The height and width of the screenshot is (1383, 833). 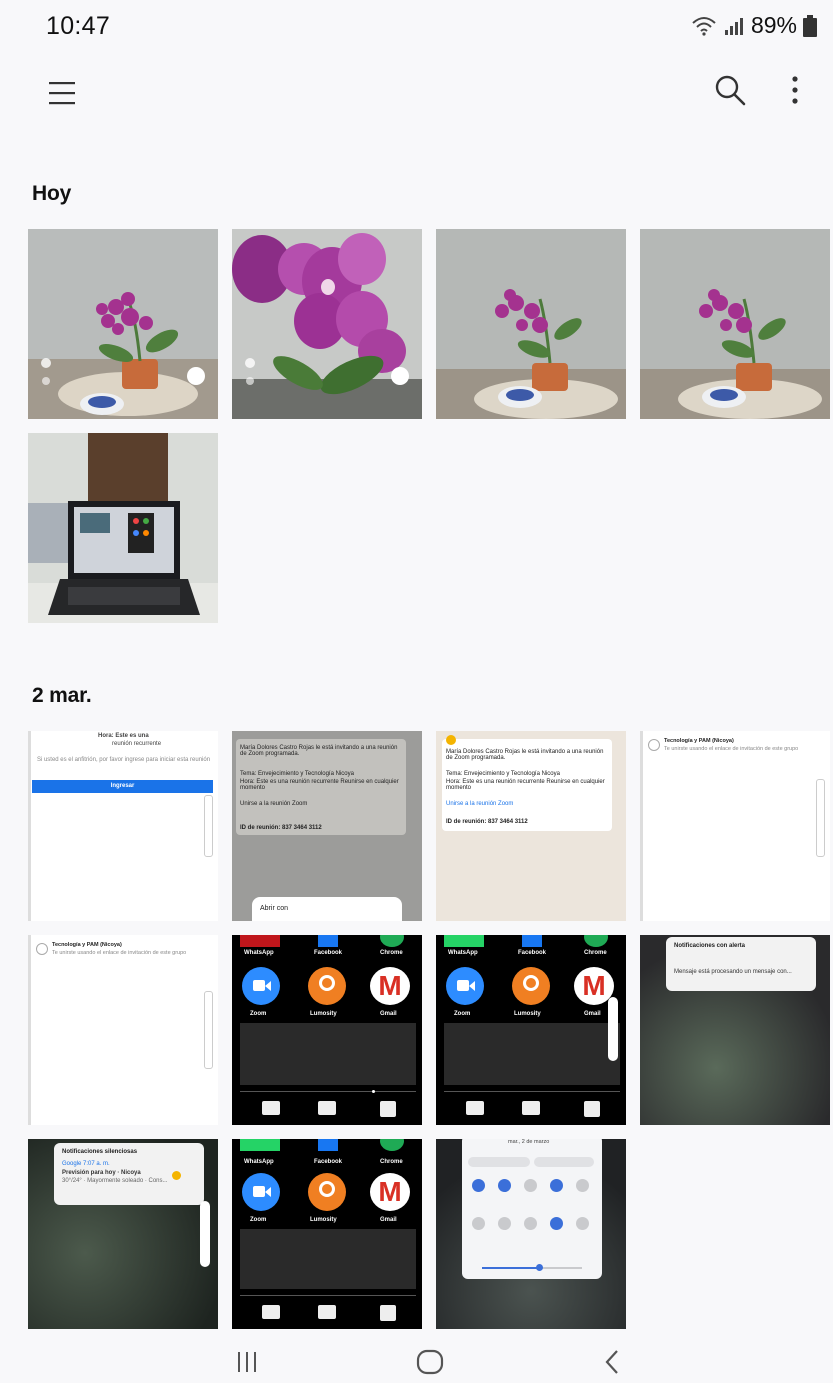 I want to click on section-title-march-2: 2 mar., so click(x=62, y=695).